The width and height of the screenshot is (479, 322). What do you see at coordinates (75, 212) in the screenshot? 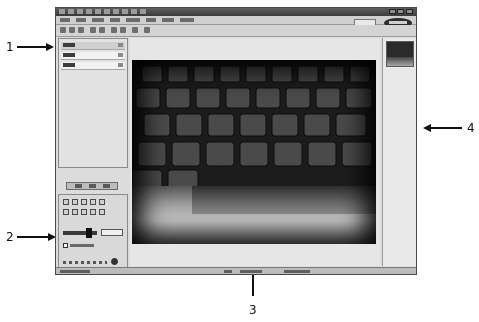
I see `redeye-icon` at bounding box center [75, 212].